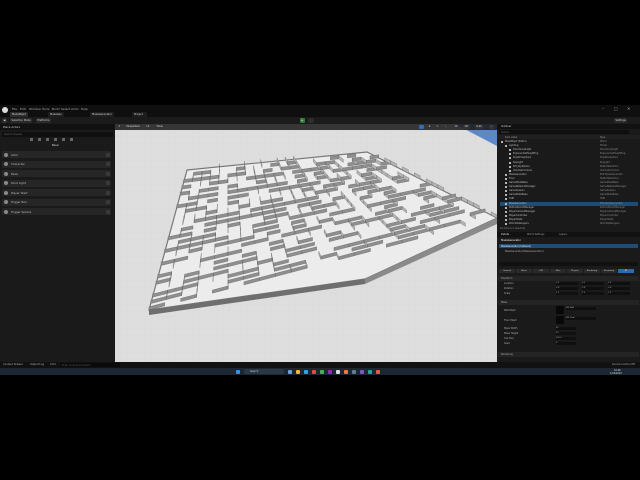  Describe the element at coordinates (65, 109) in the screenshot. I see `menu-select: Select` at that location.